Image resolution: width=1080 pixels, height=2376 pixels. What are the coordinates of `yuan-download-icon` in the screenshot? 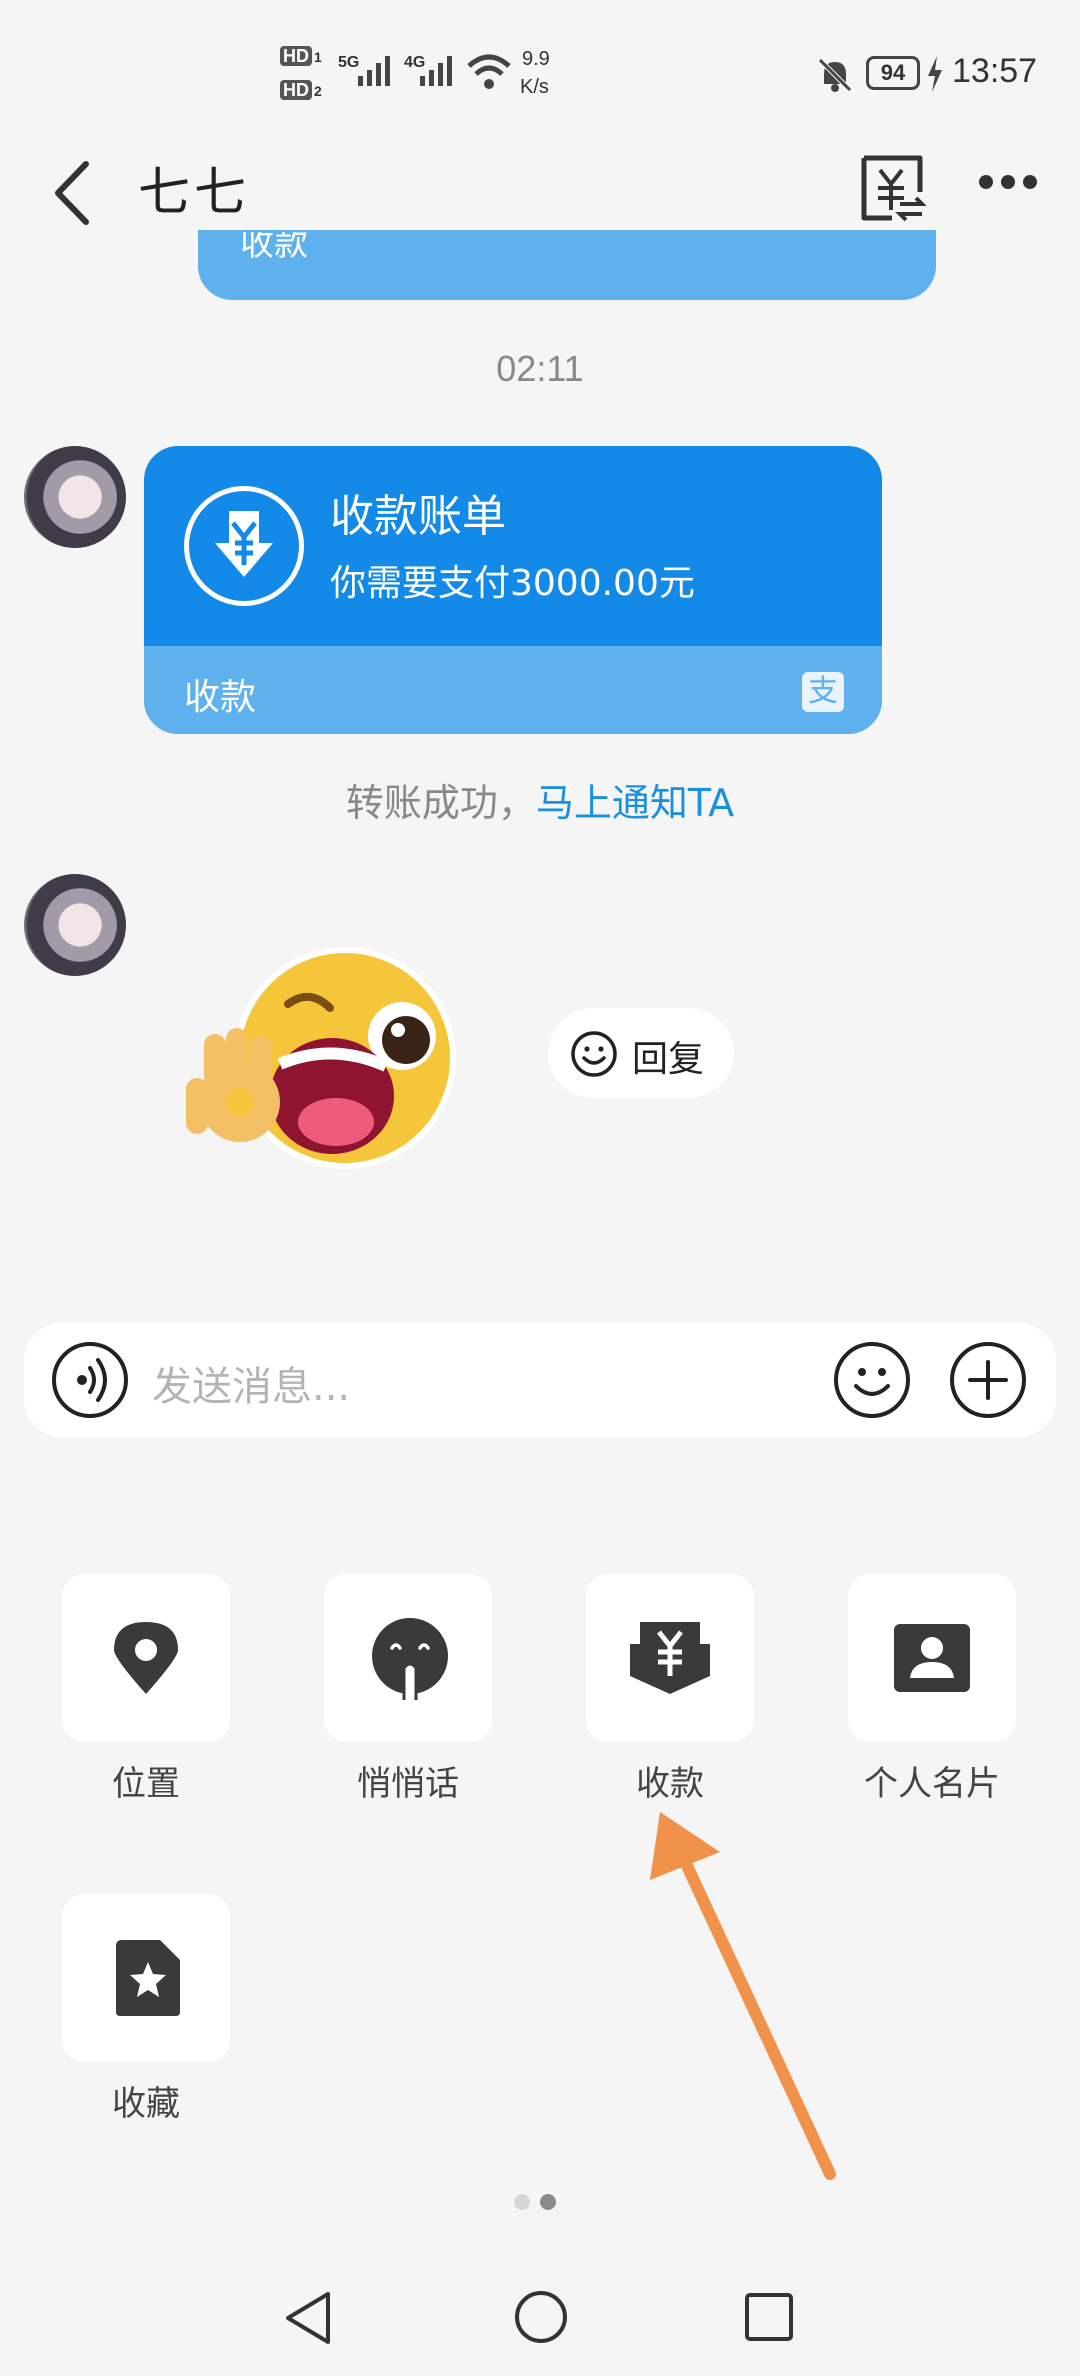 It's located at (244, 546).